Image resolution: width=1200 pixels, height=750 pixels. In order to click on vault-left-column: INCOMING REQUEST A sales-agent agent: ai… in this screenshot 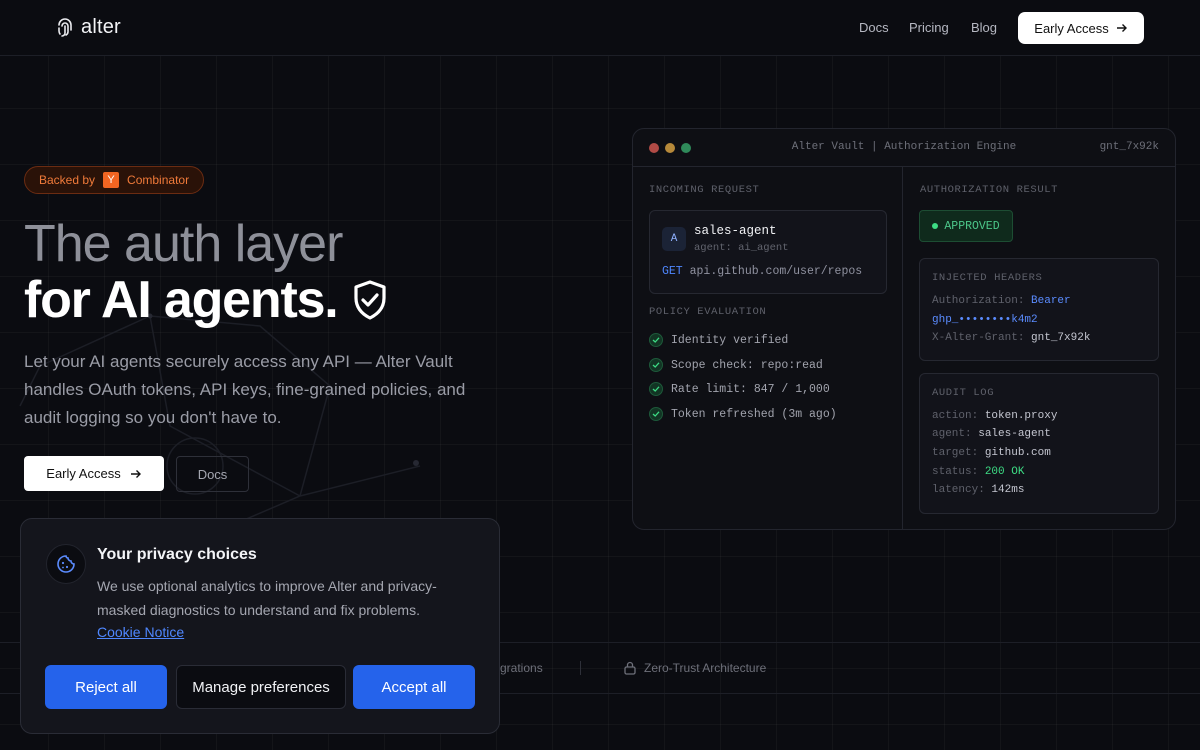, I will do `click(768, 348)`.